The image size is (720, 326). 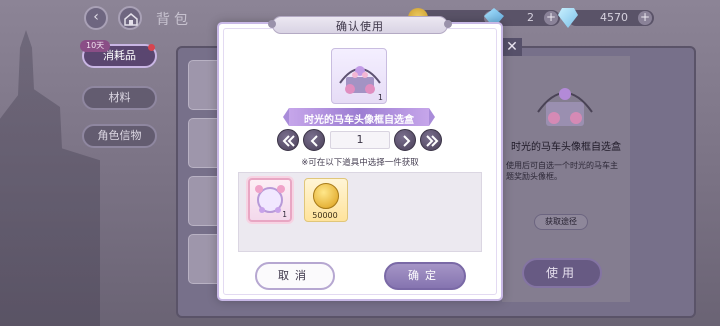 I want to click on increase-quantity-button, so click(x=405, y=140).